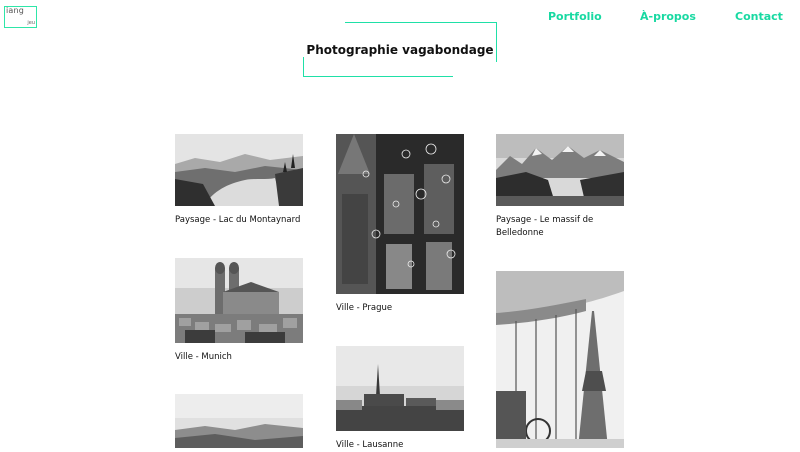 This screenshot has width=800, height=452. Describe the element at coordinates (239, 170) in the screenshot. I see `photo-lake` at that location.